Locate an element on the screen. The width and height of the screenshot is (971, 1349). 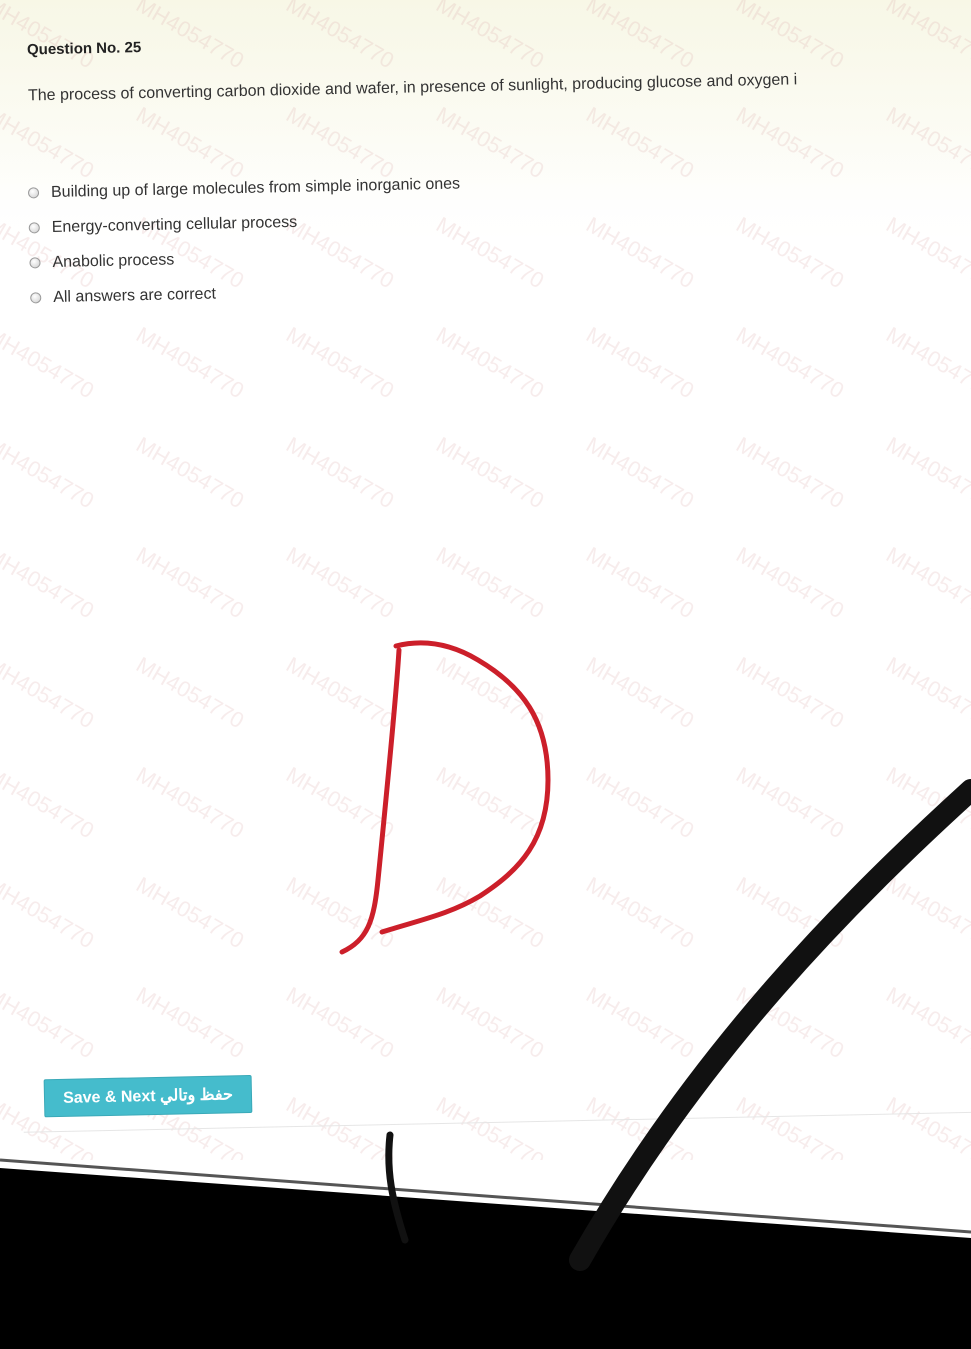
radio-button-c is located at coordinates (35, 263).